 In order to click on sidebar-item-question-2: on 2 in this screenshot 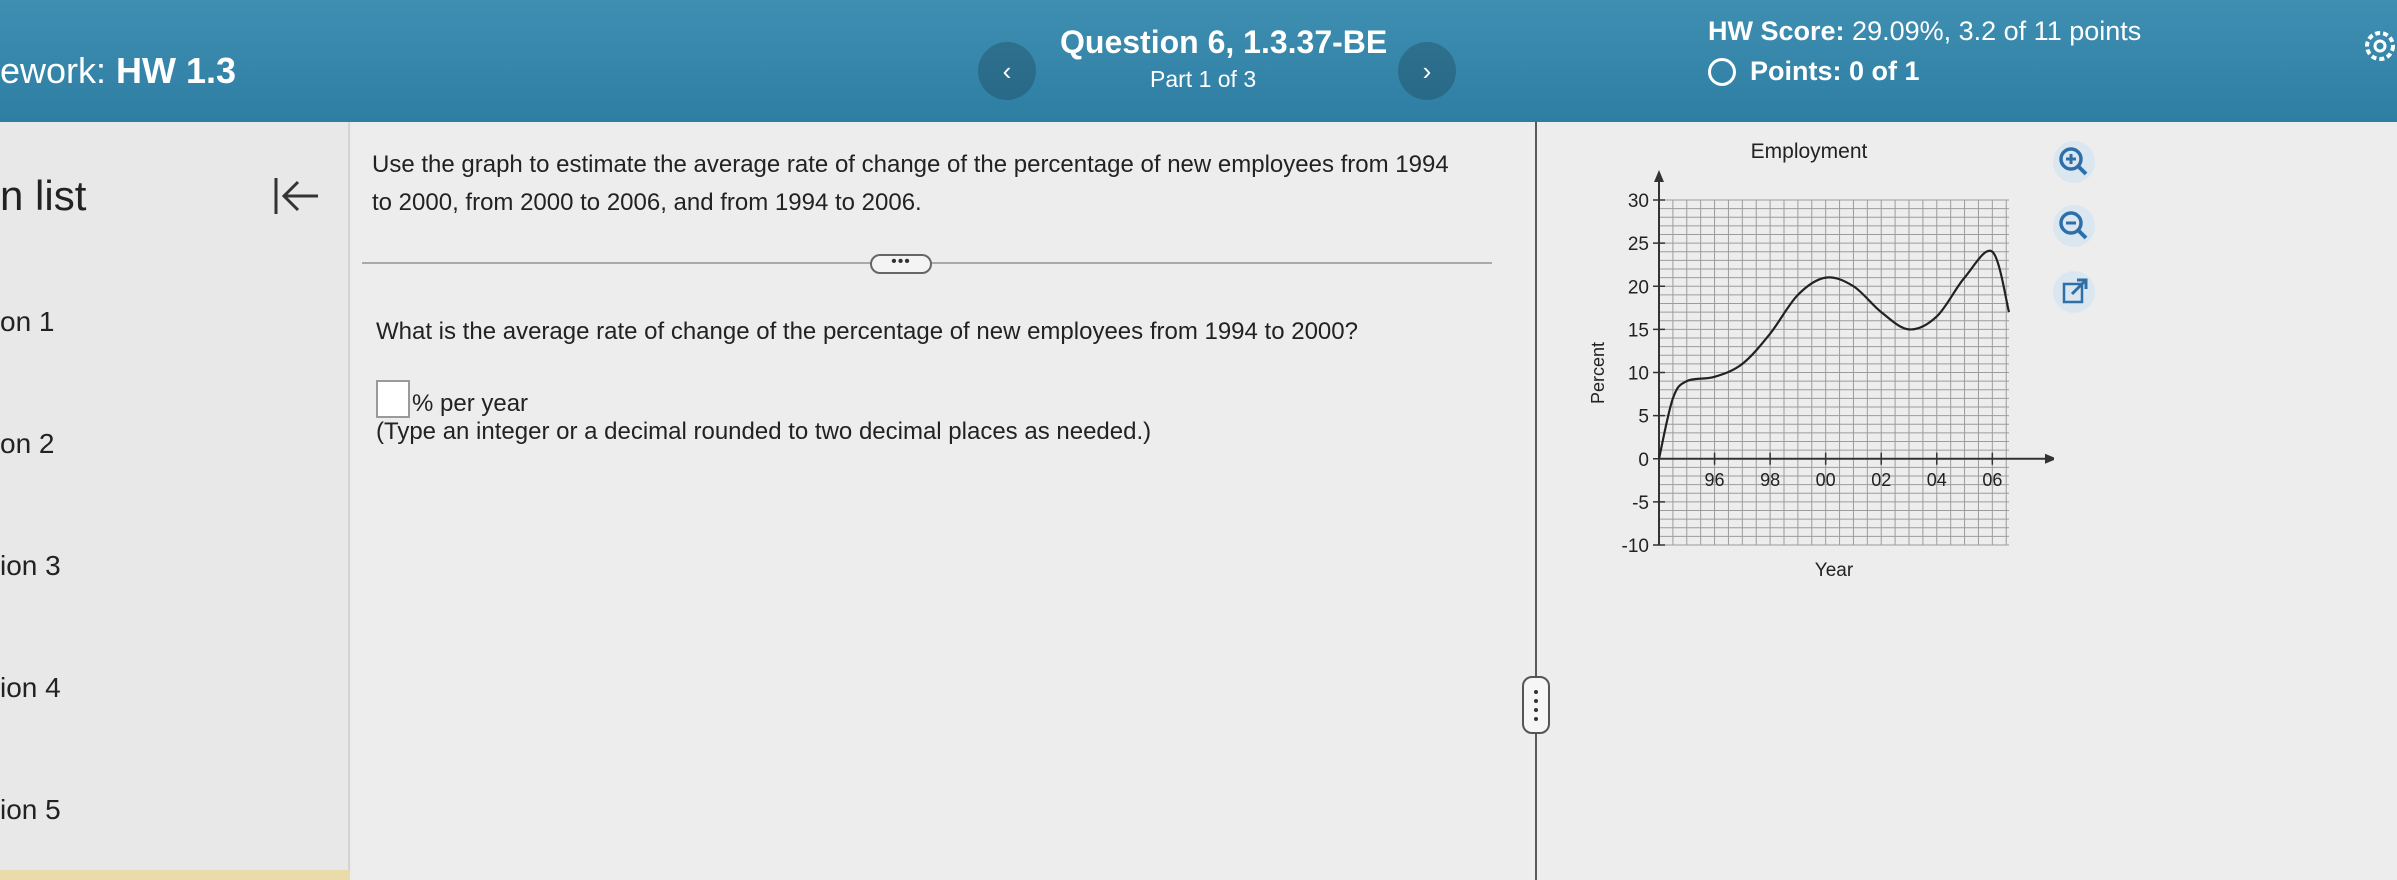, I will do `click(27, 444)`.